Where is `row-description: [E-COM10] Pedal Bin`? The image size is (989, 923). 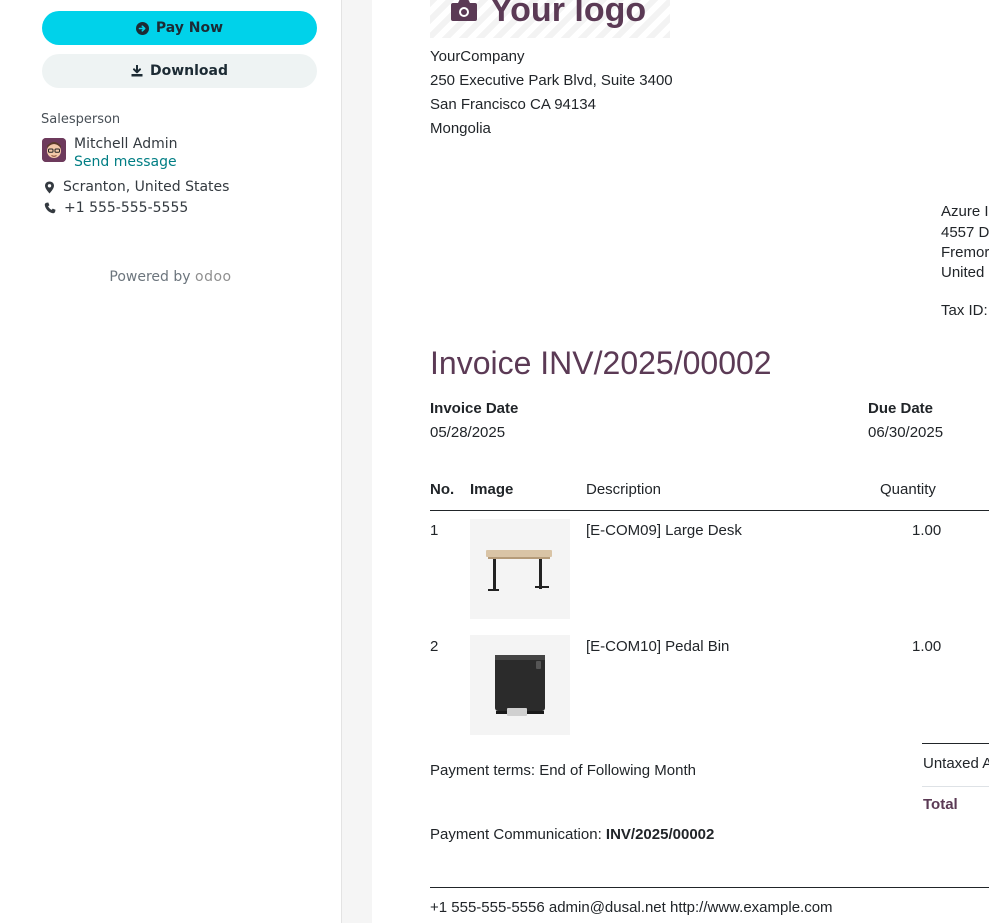 row-description: [E-COM10] Pedal Bin is located at coordinates (658, 646).